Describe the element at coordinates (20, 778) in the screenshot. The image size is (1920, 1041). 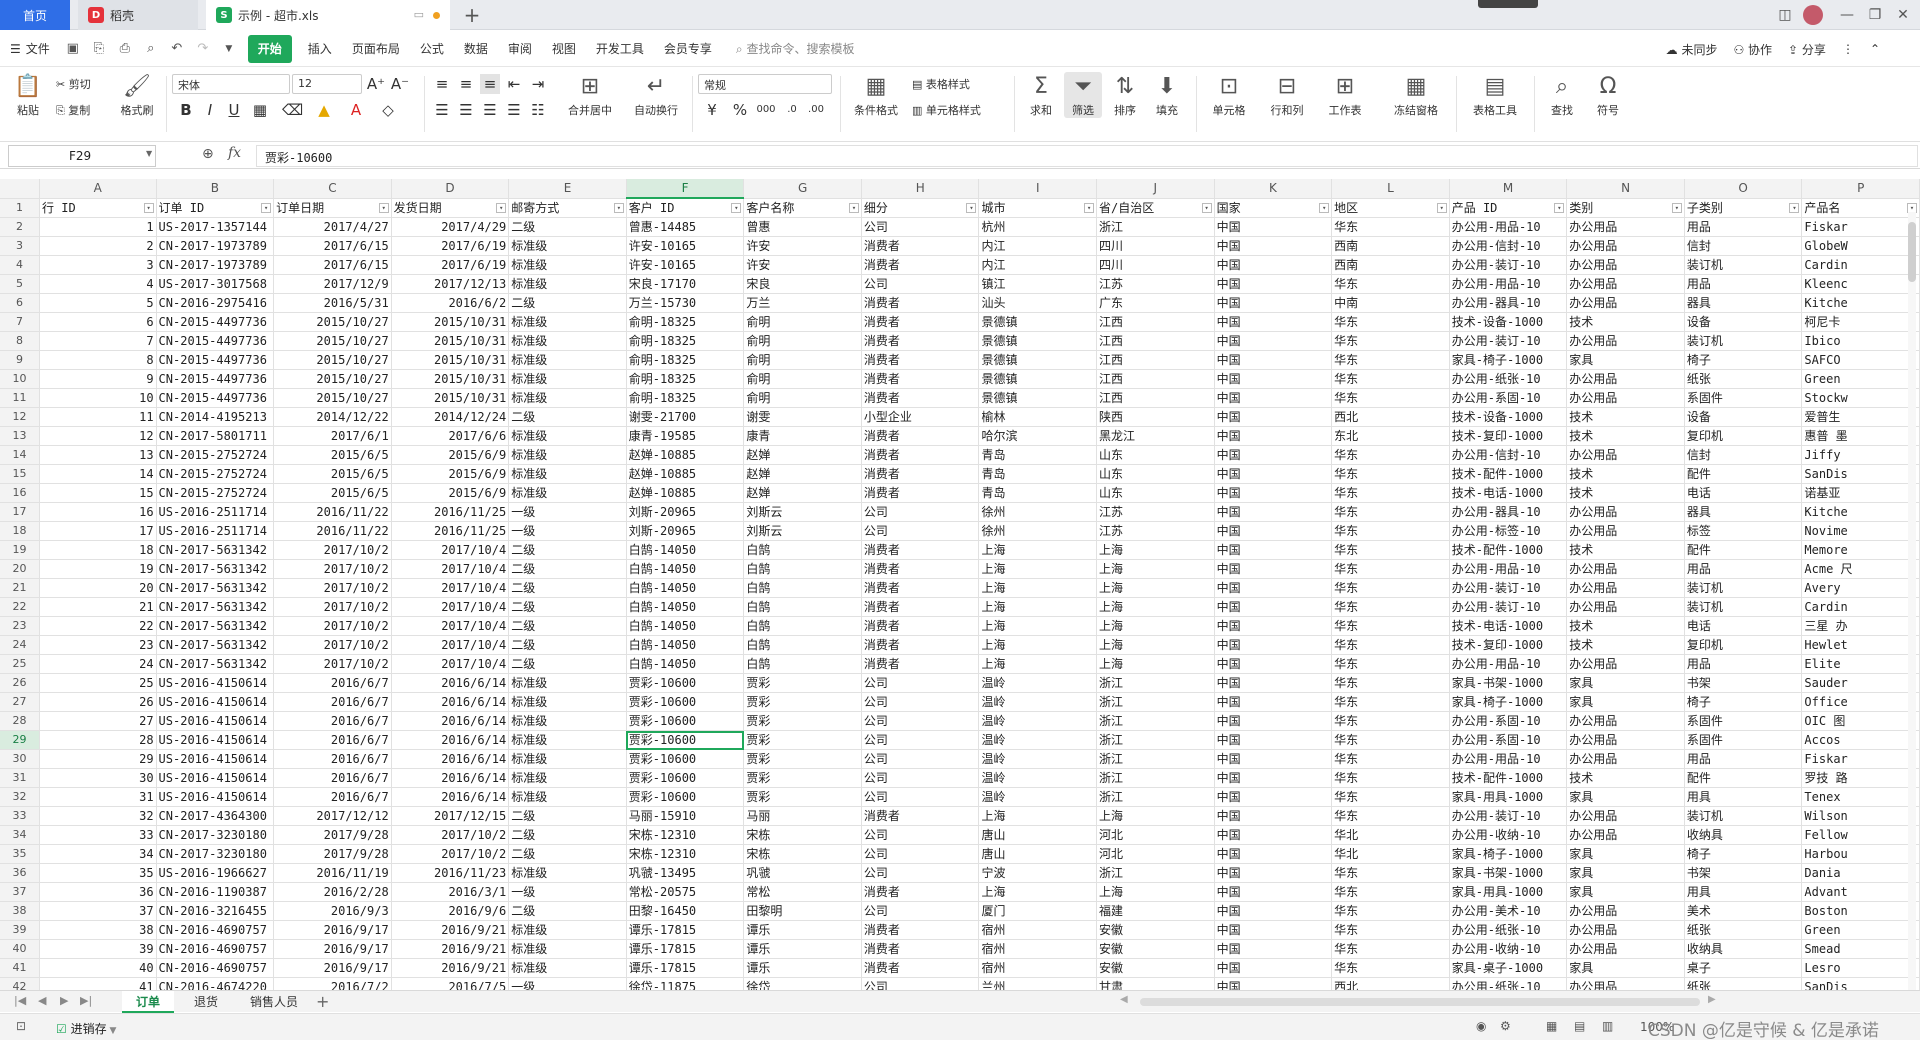
I see `row-header: 31` at that location.